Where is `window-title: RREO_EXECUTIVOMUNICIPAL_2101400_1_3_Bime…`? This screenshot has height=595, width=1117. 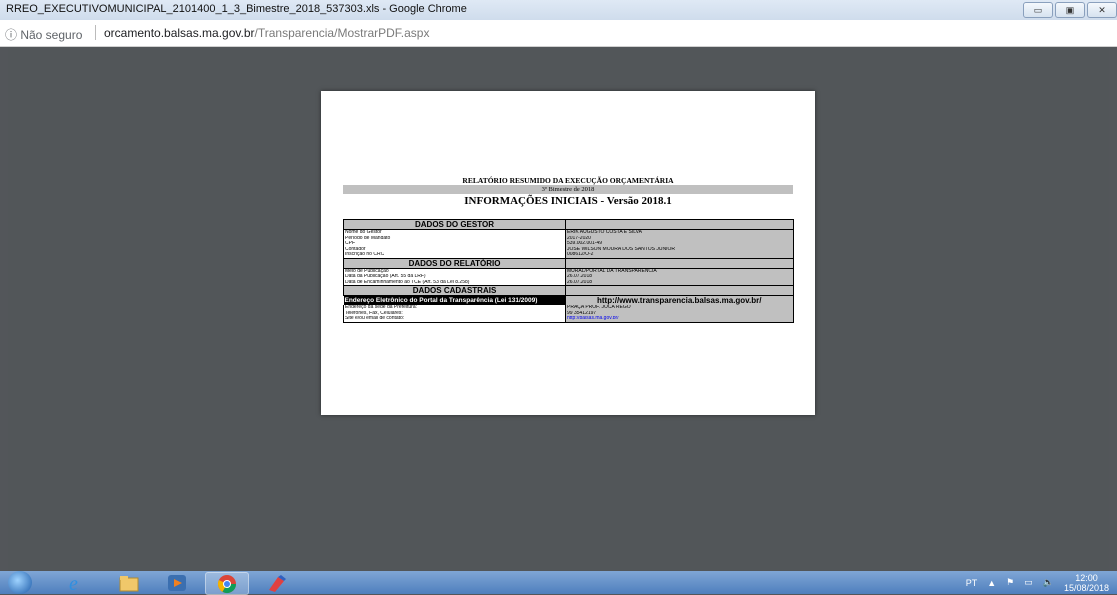 window-title: RREO_EXECUTIVOMUNICIPAL_2101400_1_3_Bime… is located at coordinates (236, 9).